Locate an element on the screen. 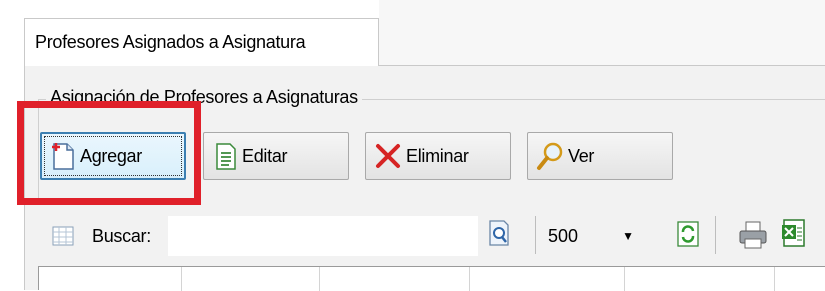  tab-profesores-asignados: Profesores Asignados a Asignatura is located at coordinates (201, 42).